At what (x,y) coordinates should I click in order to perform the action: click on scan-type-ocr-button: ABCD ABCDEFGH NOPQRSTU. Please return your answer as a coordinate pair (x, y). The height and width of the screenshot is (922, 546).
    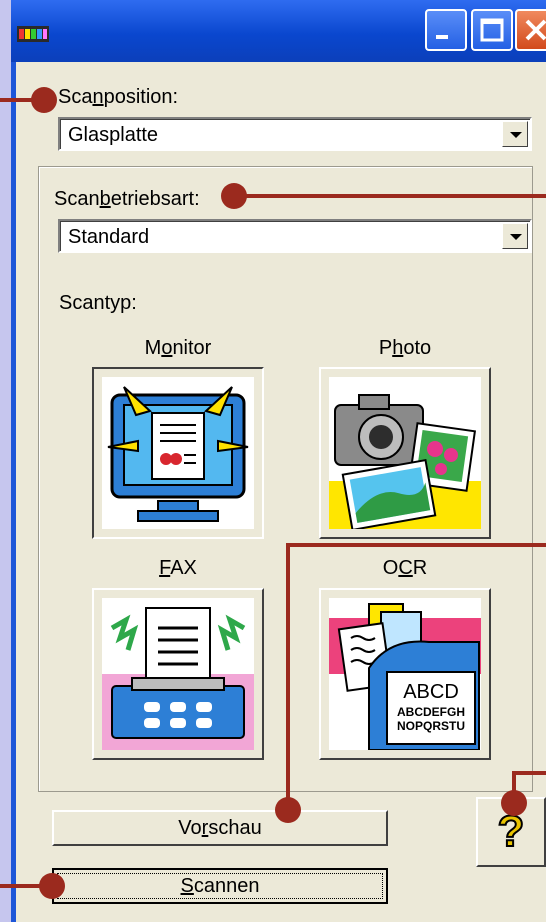
    Looking at the image, I should click on (405, 674).